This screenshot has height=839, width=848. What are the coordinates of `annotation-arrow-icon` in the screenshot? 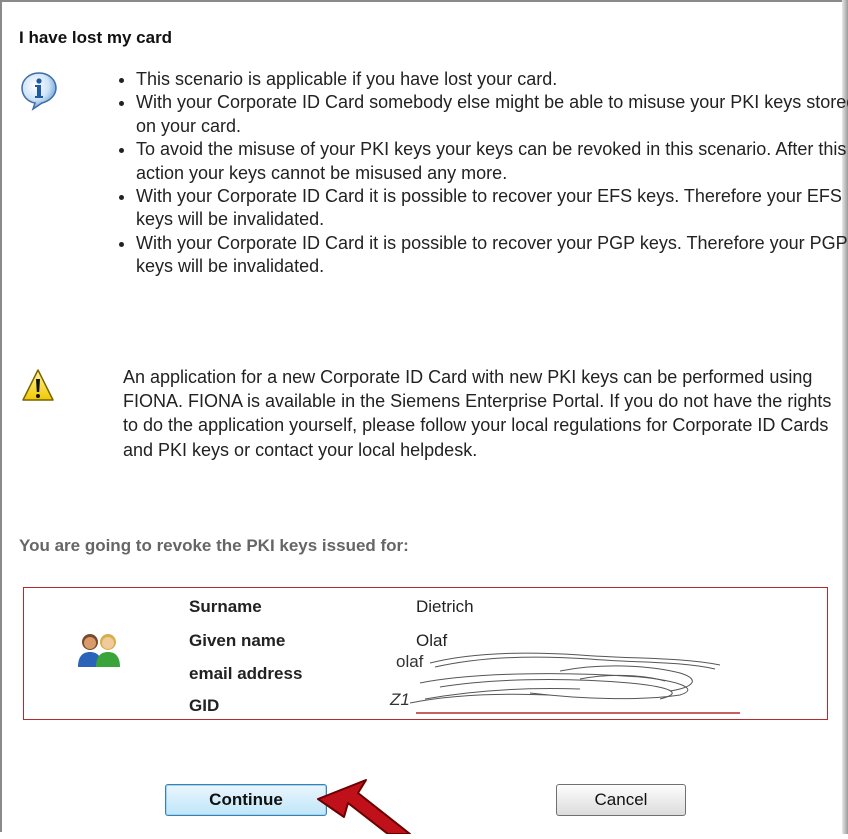 It's located at (374, 808).